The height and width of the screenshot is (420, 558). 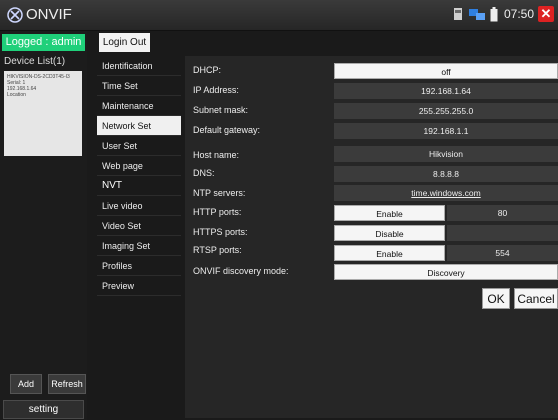 I want to click on host-name-field: Hikvision, so click(x=446, y=154).